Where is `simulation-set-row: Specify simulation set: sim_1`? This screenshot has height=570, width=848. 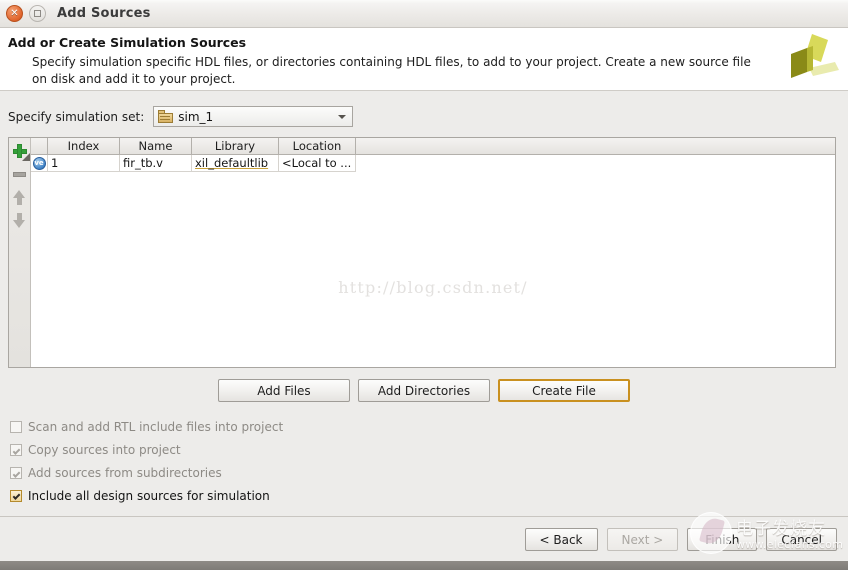 simulation-set-row: Specify simulation set: sim_1 is located at coordinates (181, 116).